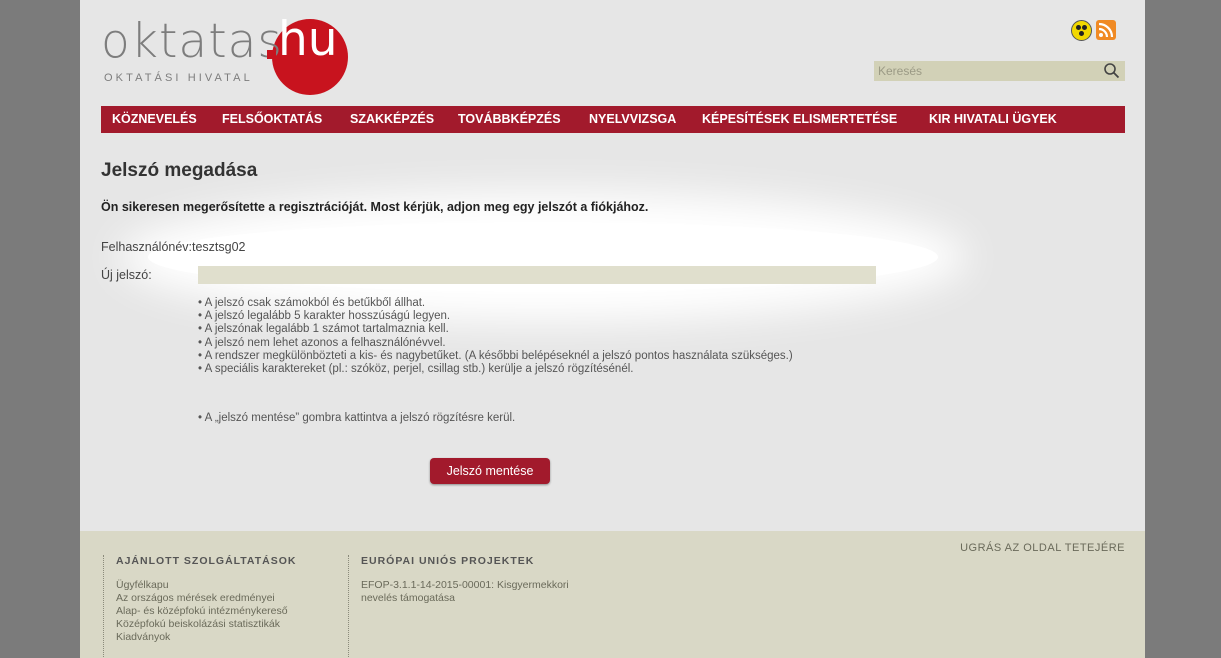 The height and width of the screenshot is (658, 1221). What do you see at coordinates (228, 611) in the screenshot?
I see `footer-link: Alap- és középfokú intézménykereső` at bounding box center [228, 611].